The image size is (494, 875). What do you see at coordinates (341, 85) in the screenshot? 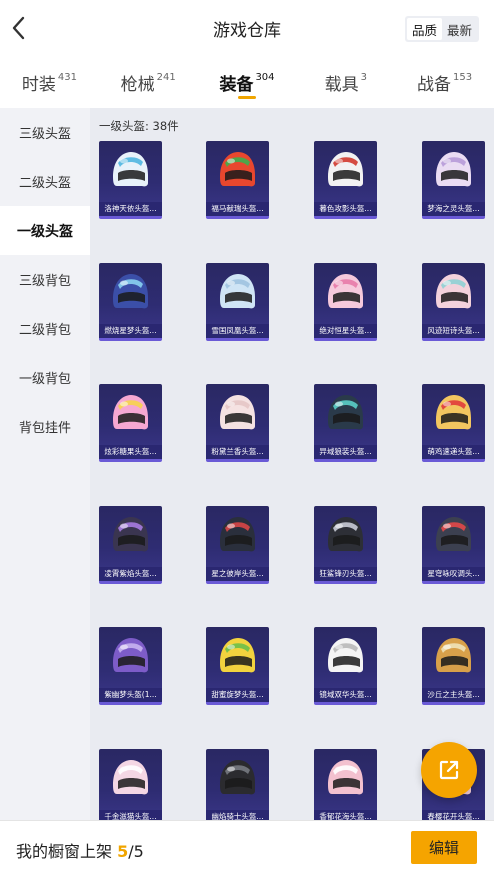
I see `tab-label: 载具` at bounding box center [341, 85].